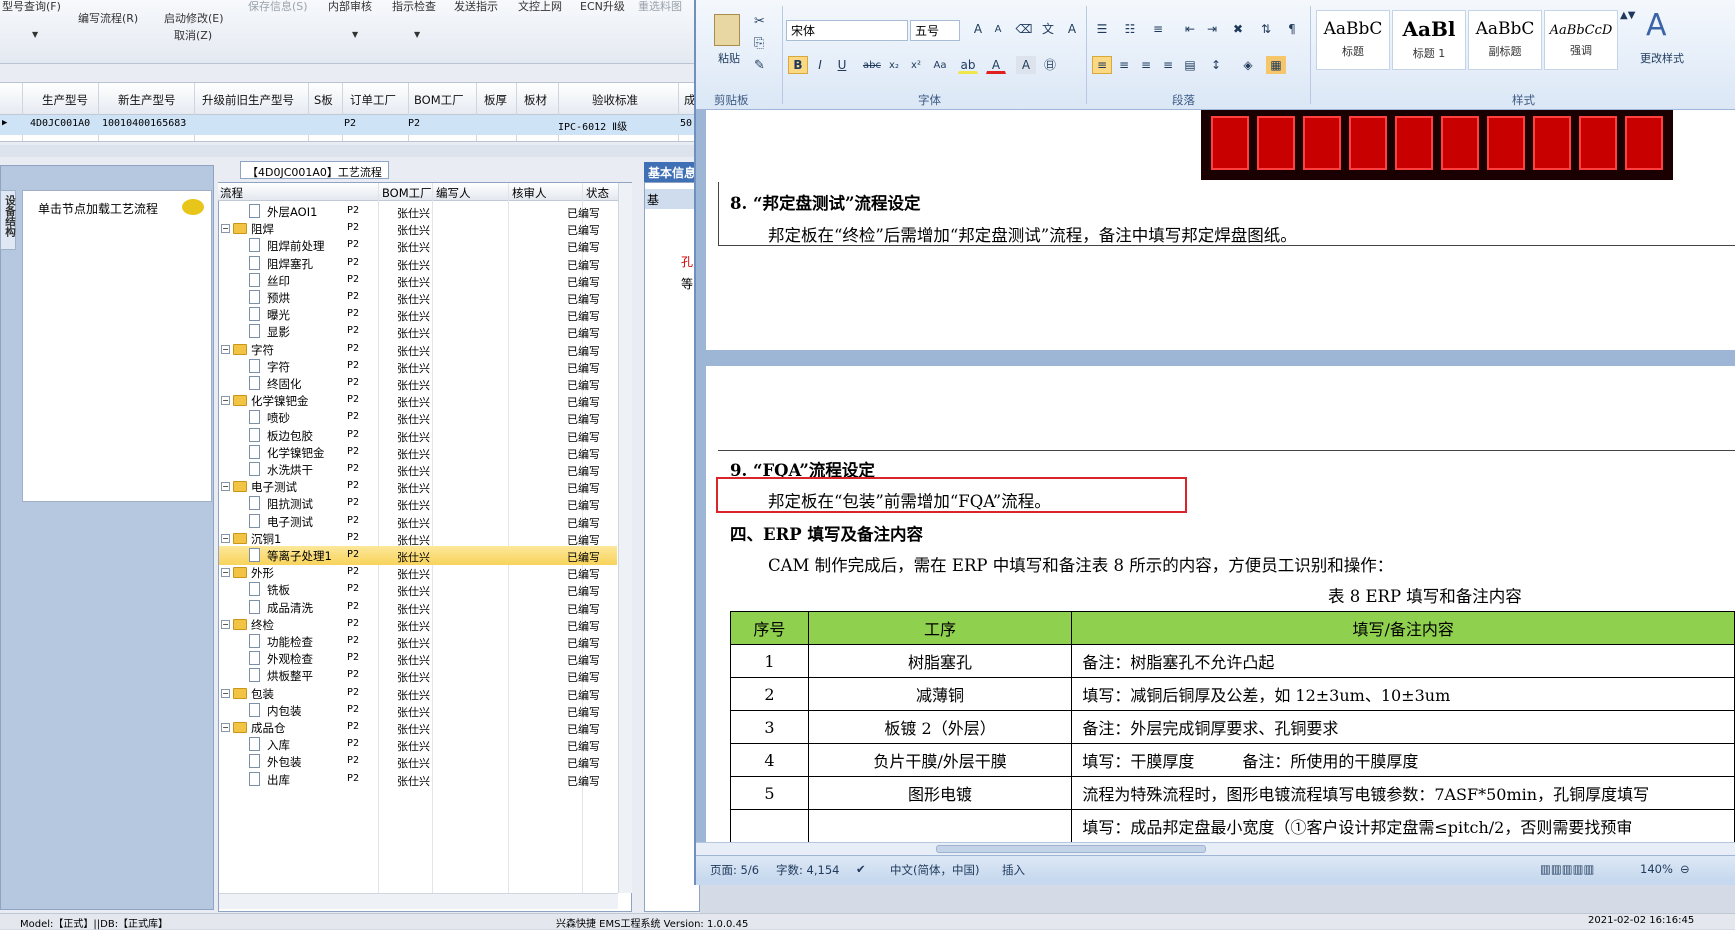 This screenshot has width=1735, height=930. I want to click on tree-row: − 阻焊 P2 张仕兴 已编写, so click(418, 228).